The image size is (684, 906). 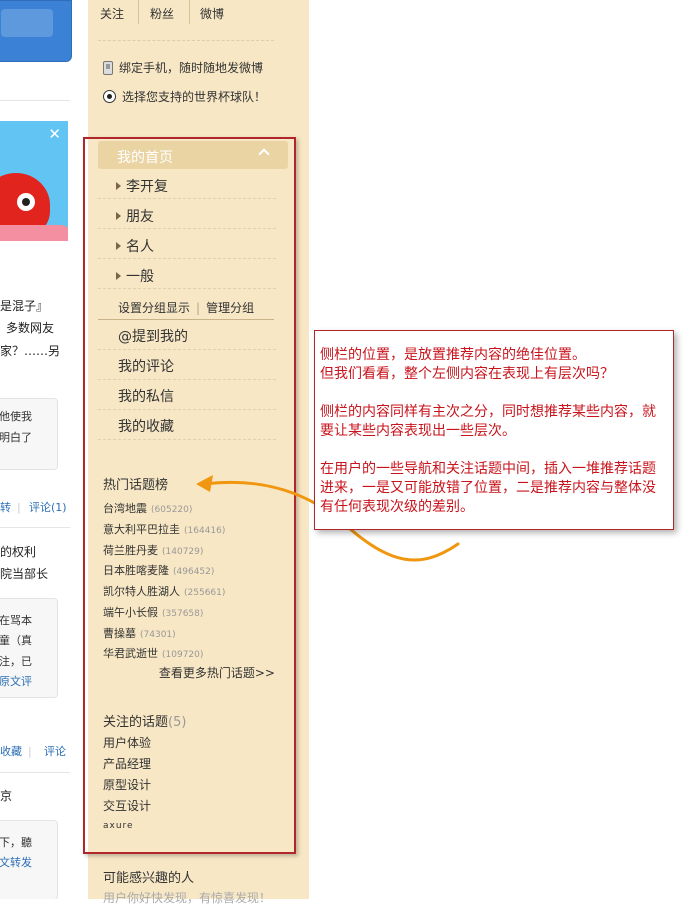 What do you see at coordinates (11, 752) in the screenshot?
I see `favorite-link: 收藏` at bounding box center [11, 752].